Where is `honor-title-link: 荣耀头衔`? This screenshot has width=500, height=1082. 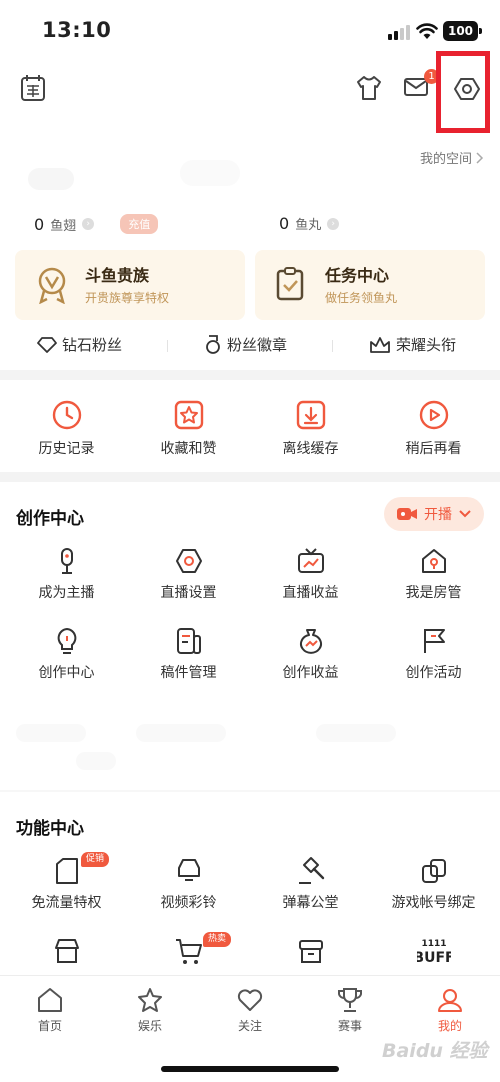
honor-title-link: 荣耀头衔 is located at coordinates (412, 344).